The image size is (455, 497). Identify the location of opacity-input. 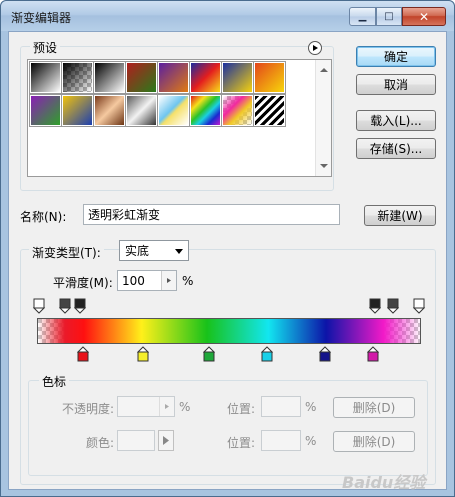
(146, 406).